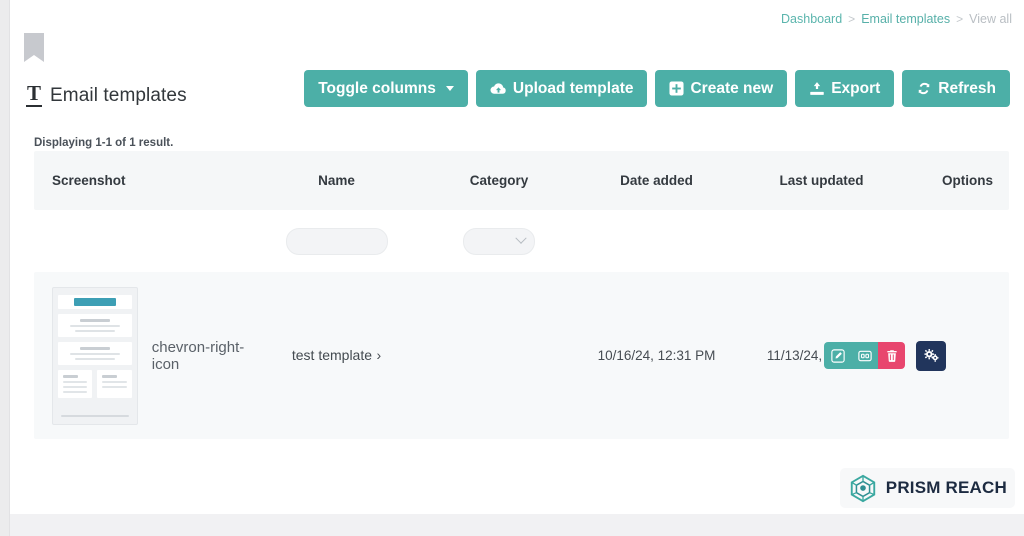 This screenshot has height=536, width=1024. I want to click on thumbnail-header-bar, so click(95, 301).